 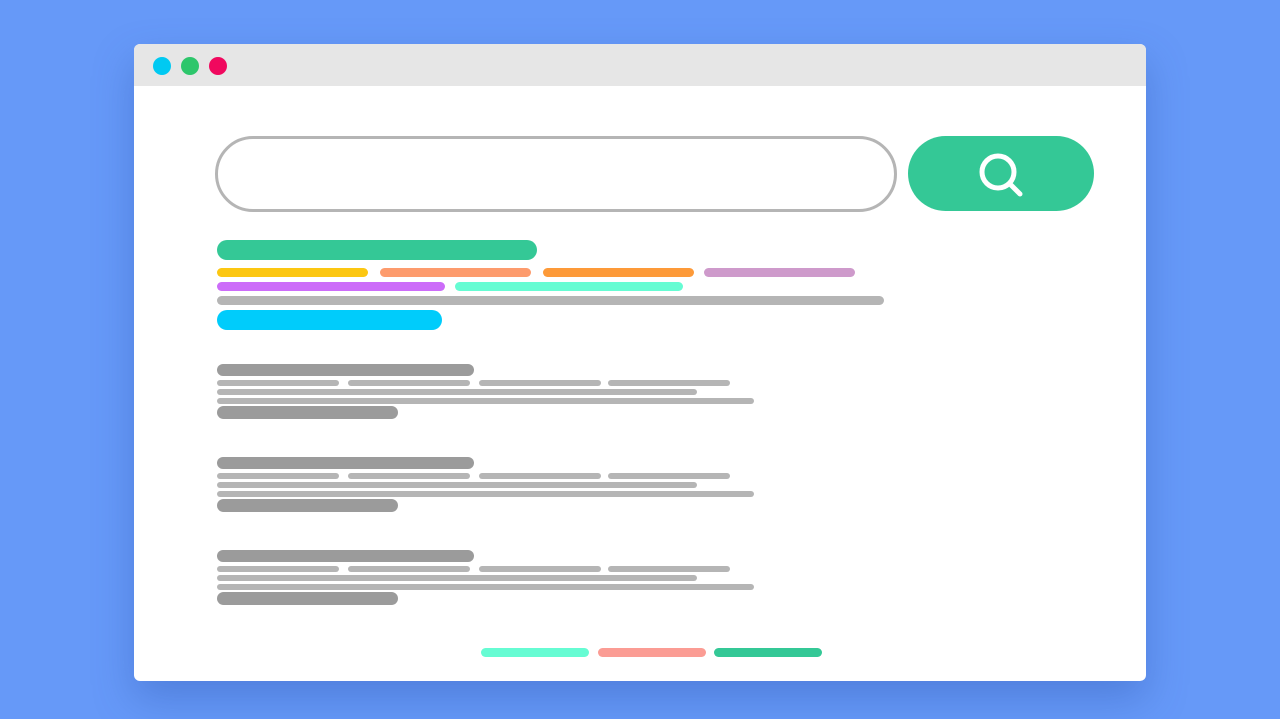 I want to click on featured-result-snippet, so click(x=550, y=300).